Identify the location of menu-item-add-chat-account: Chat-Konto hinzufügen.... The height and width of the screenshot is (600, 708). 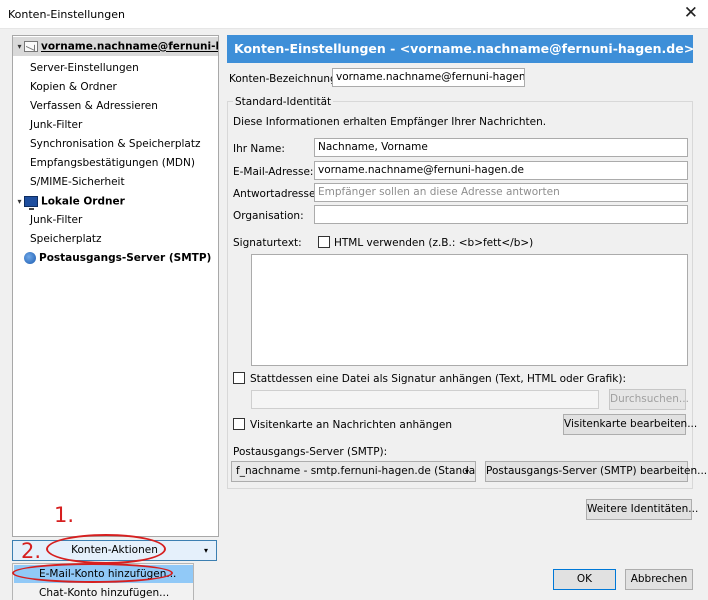
(103, 592).